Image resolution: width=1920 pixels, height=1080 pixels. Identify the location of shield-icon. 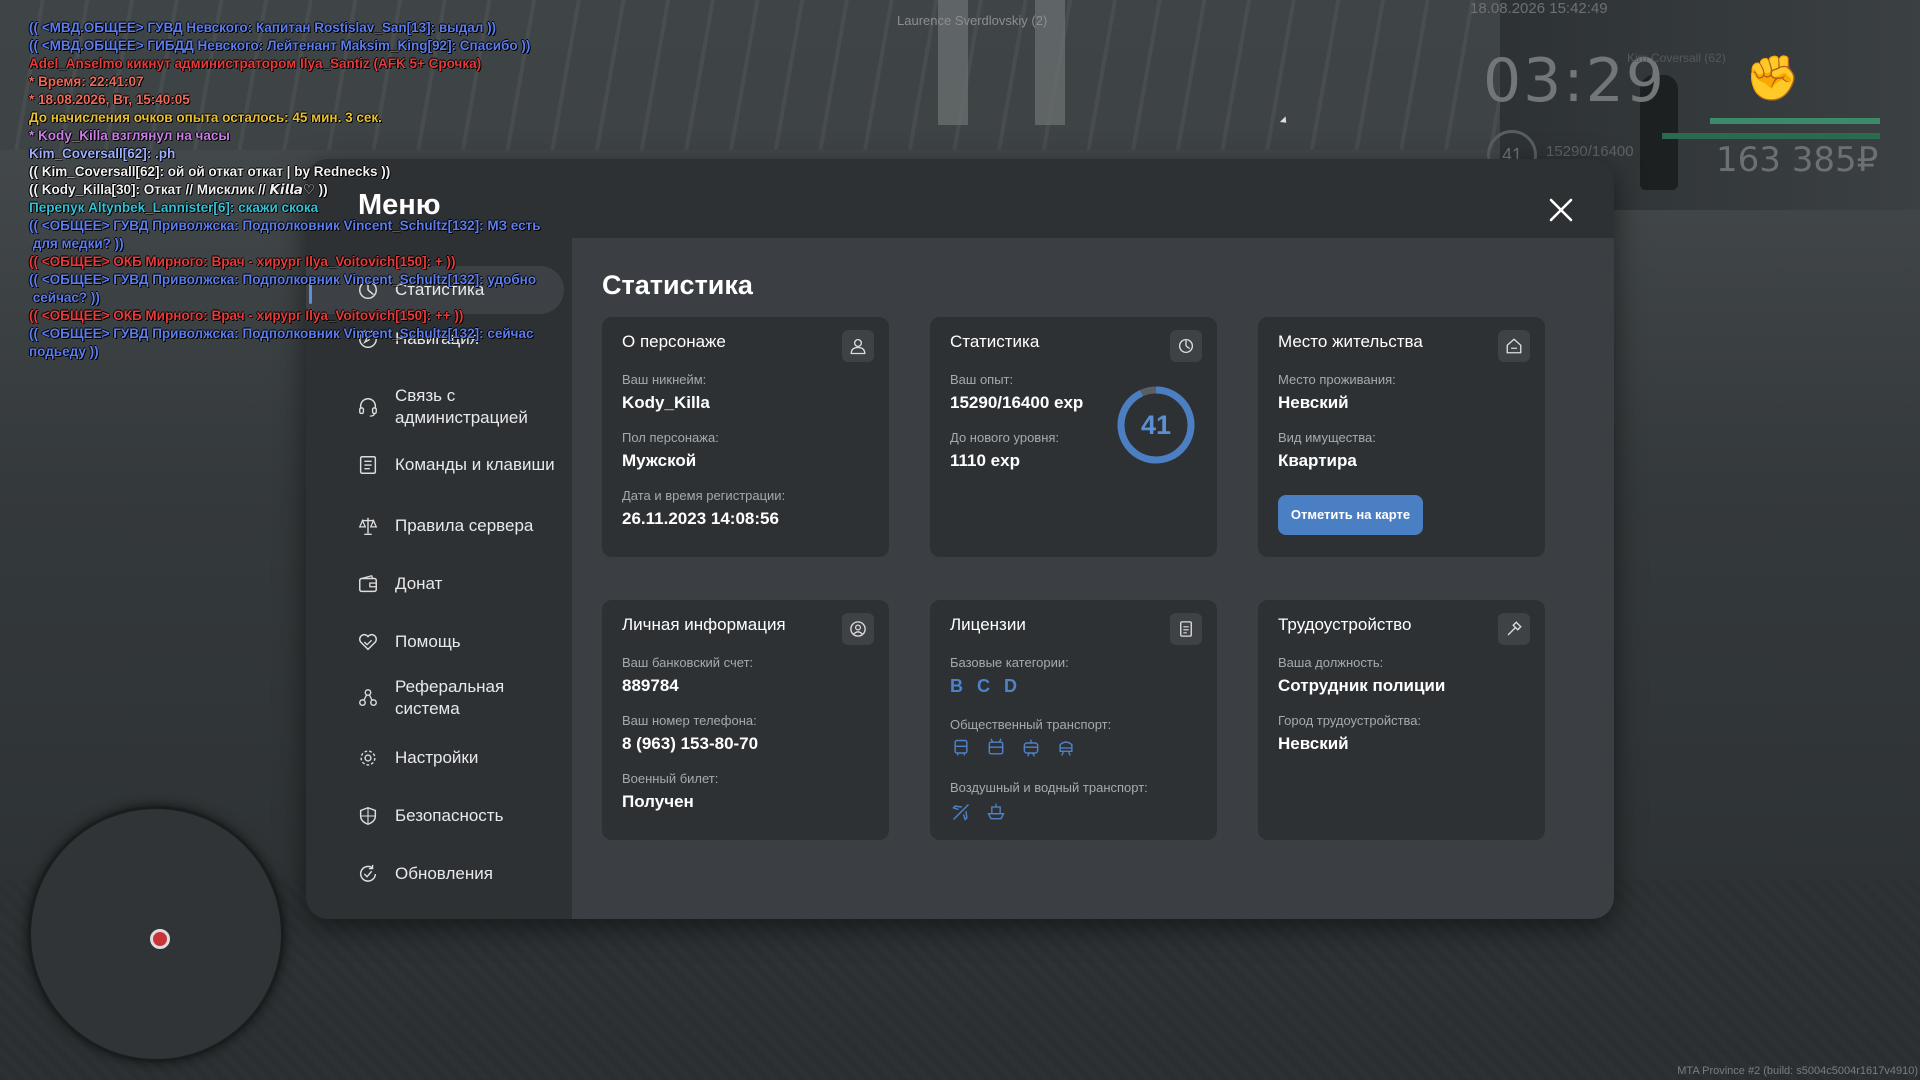
(368, 816).